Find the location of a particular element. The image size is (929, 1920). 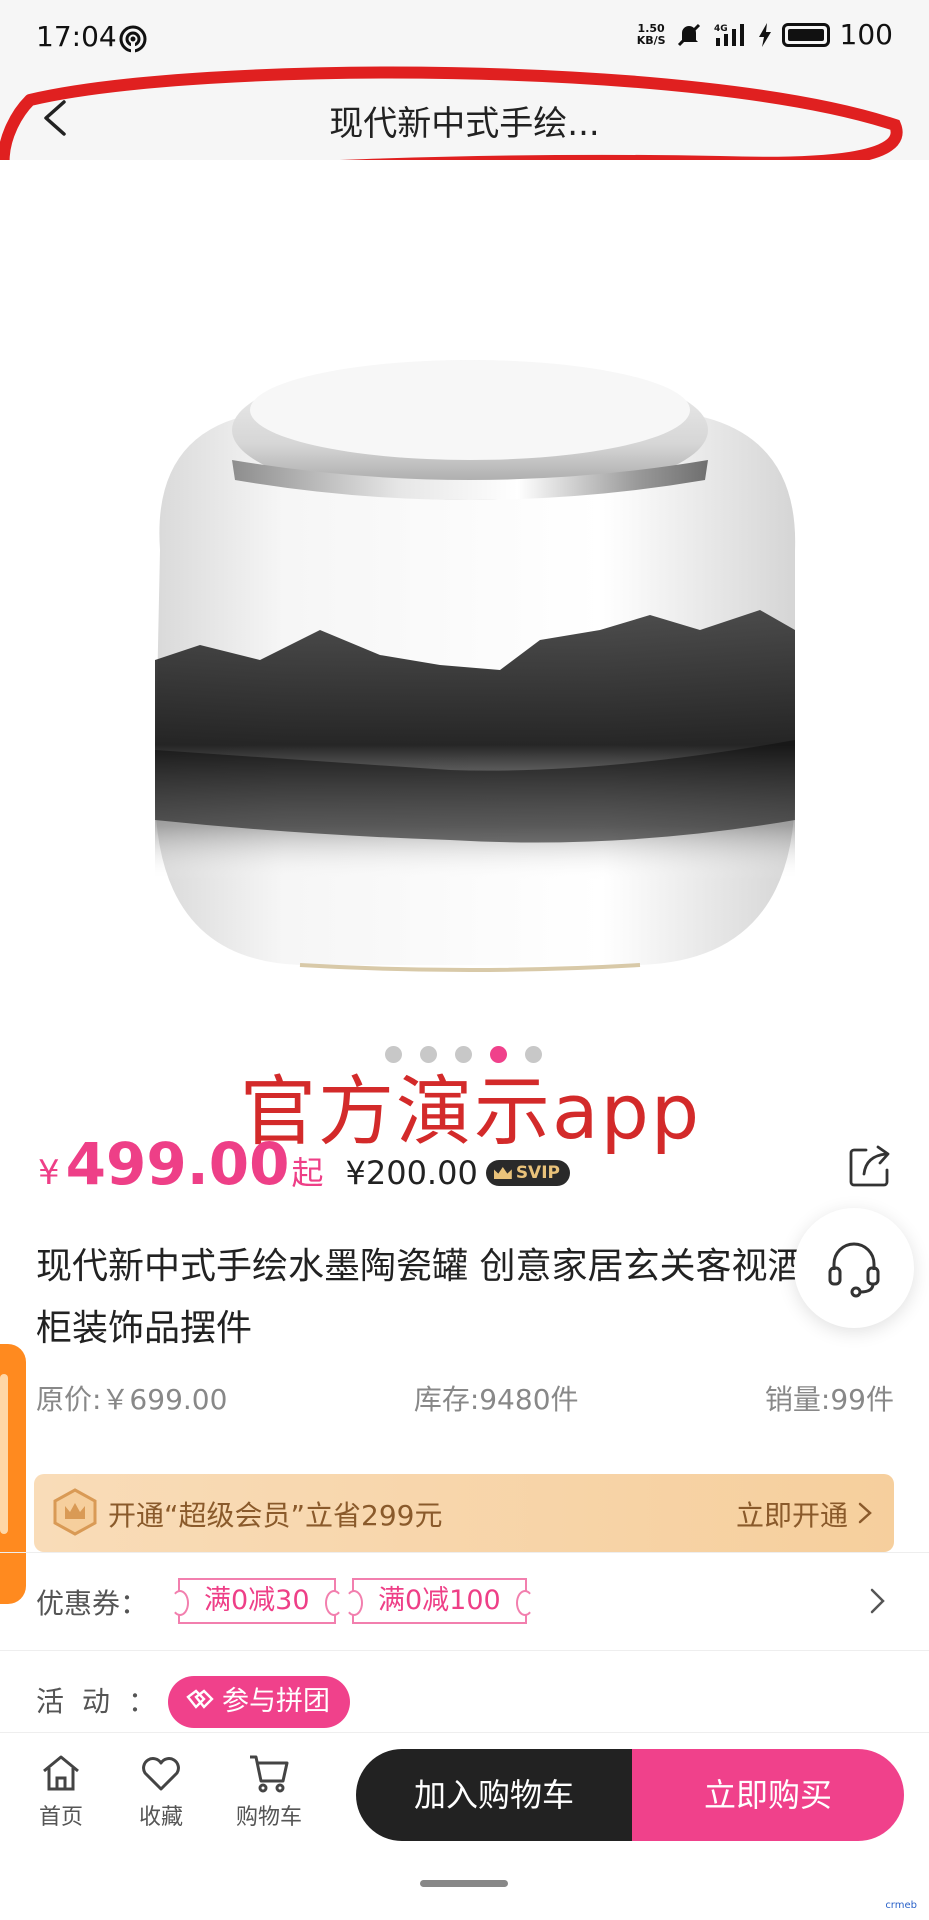

tab-home-label: 首页 is located at coordinates (60, 1817).